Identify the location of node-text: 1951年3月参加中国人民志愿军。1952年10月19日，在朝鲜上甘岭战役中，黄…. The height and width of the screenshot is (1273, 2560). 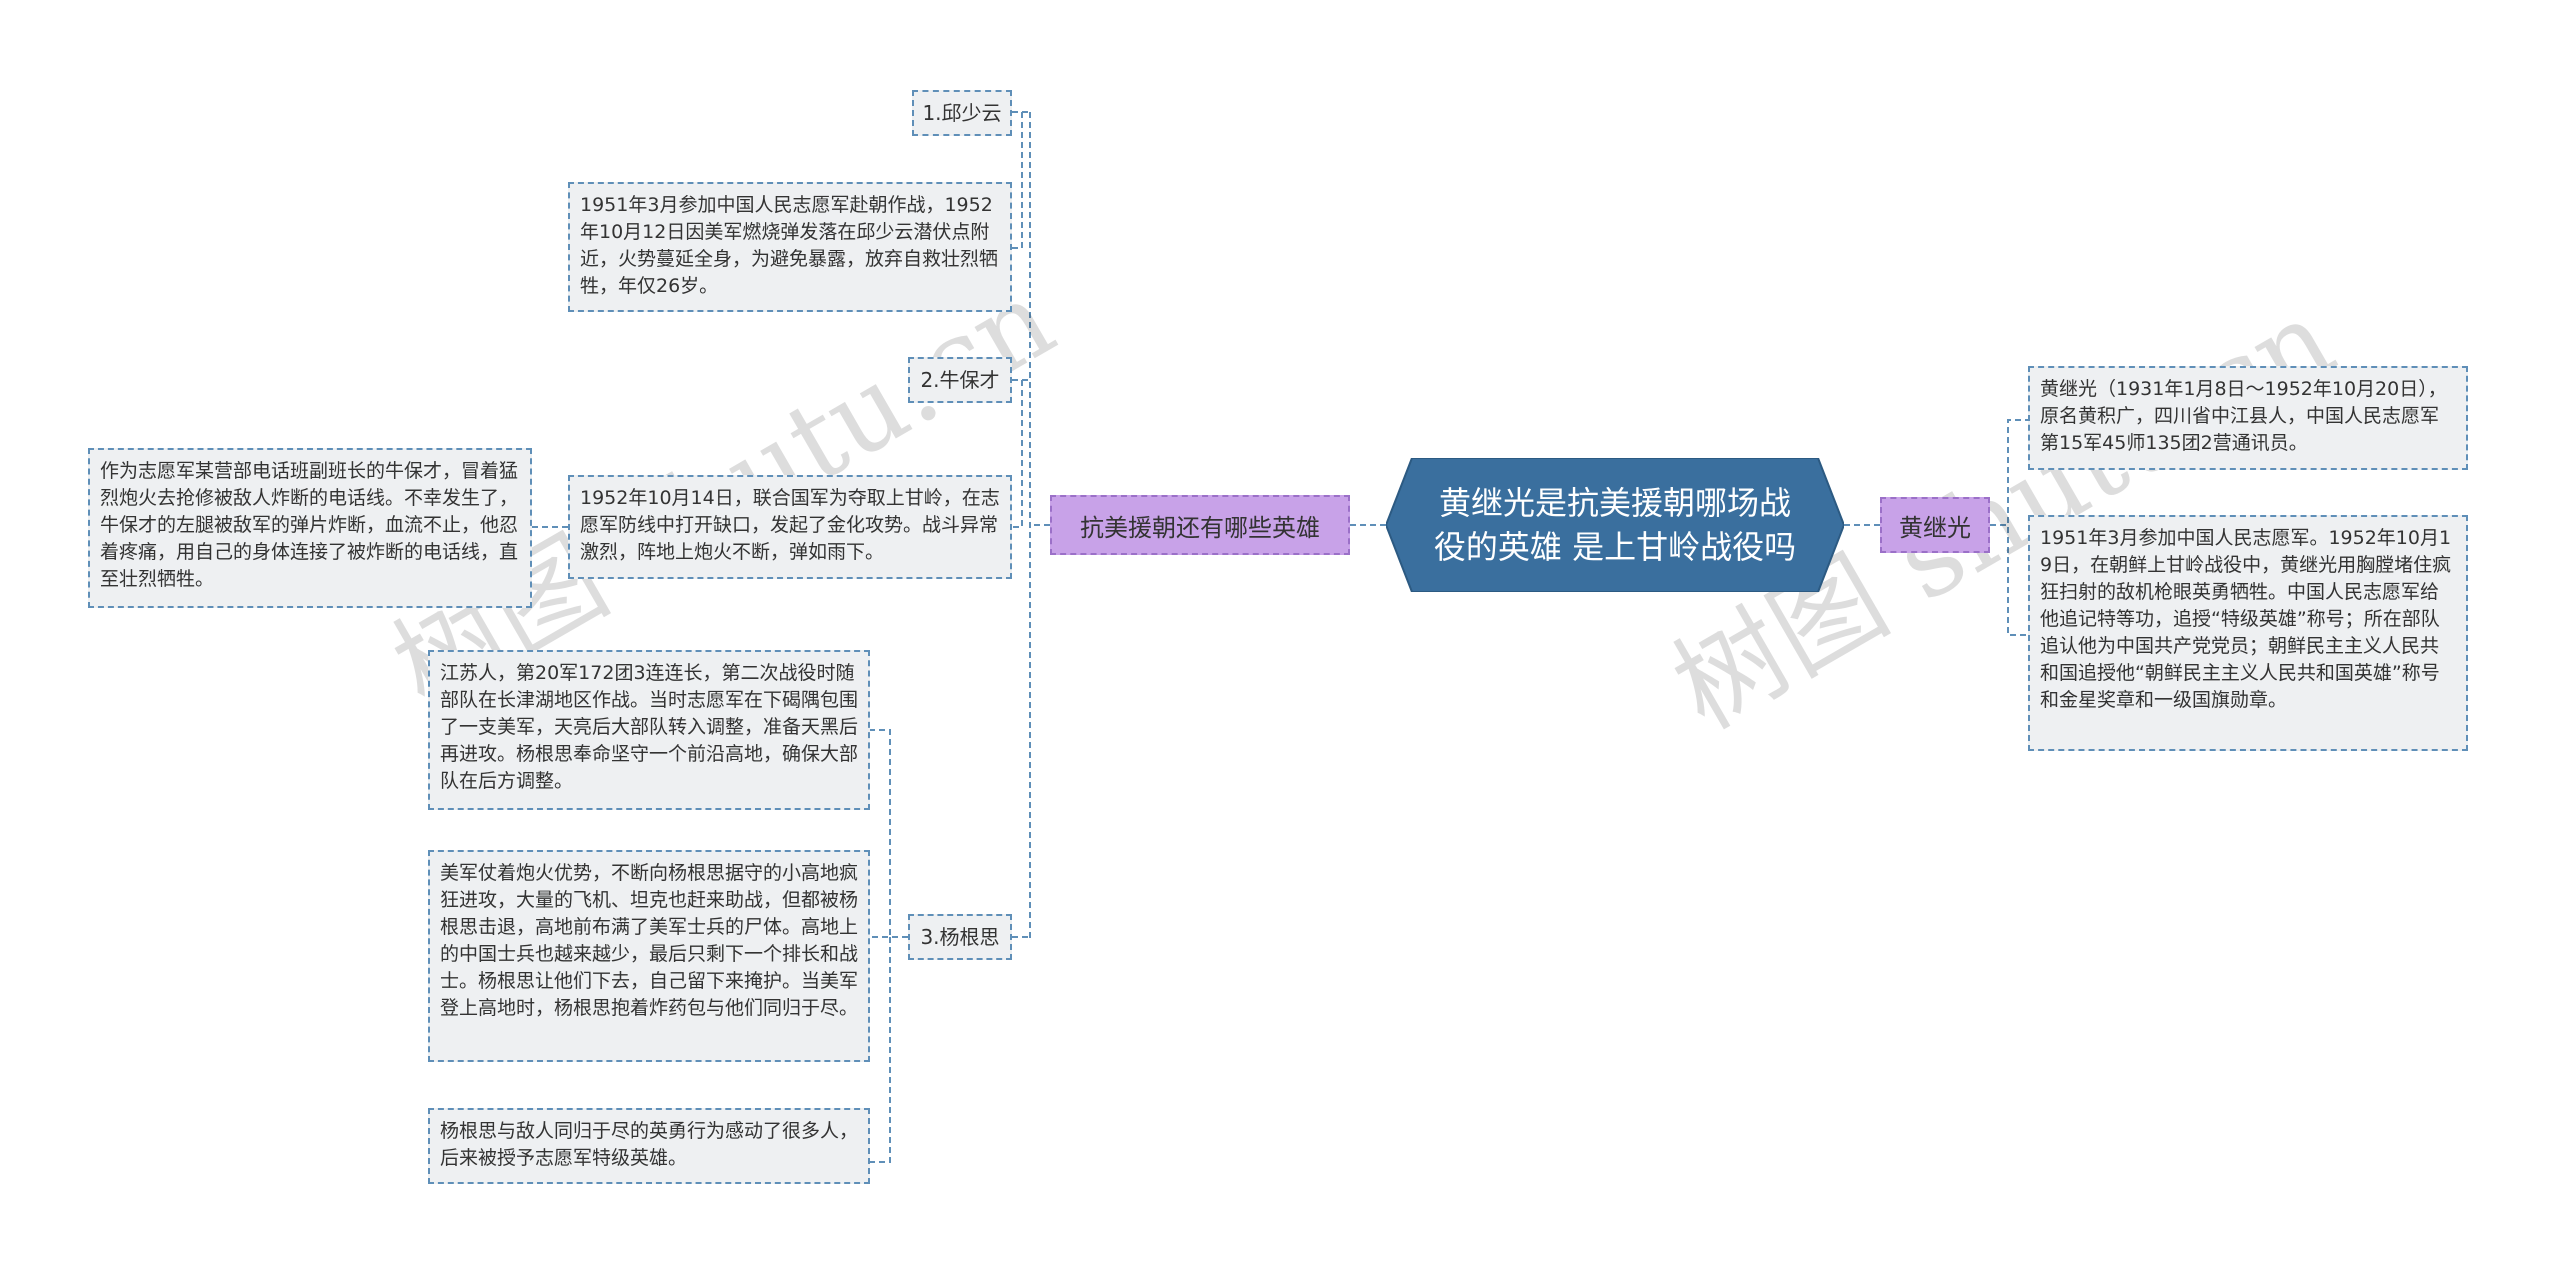
(2246, 619).